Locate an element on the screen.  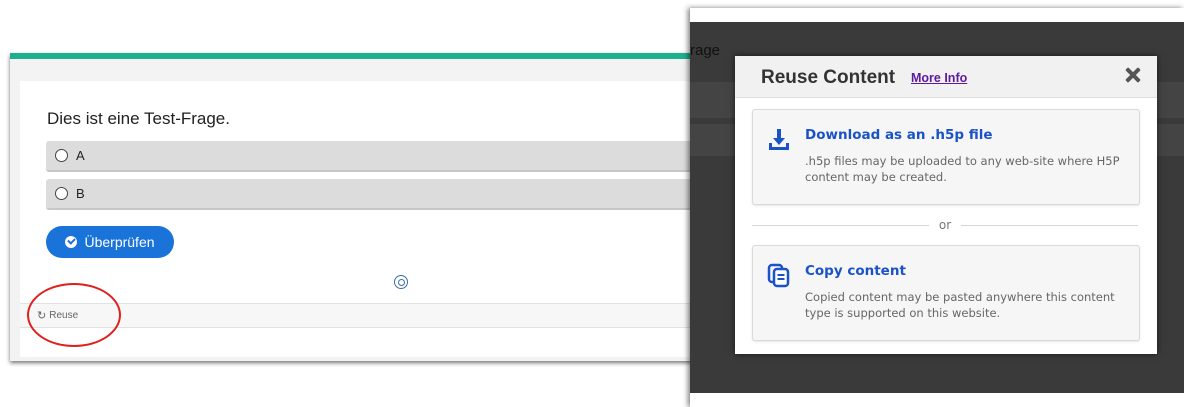
download-icon is located at coordinates (779, 139).